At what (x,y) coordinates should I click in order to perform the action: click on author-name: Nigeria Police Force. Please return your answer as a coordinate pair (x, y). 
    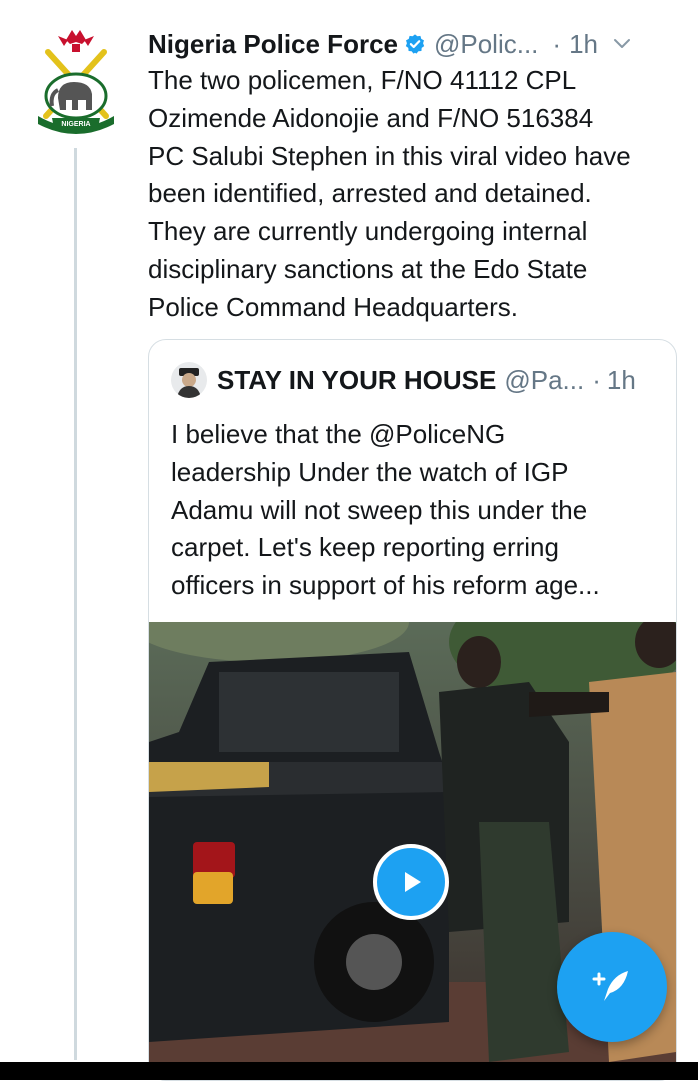
    Looking at the image, I should click on (273, 44).